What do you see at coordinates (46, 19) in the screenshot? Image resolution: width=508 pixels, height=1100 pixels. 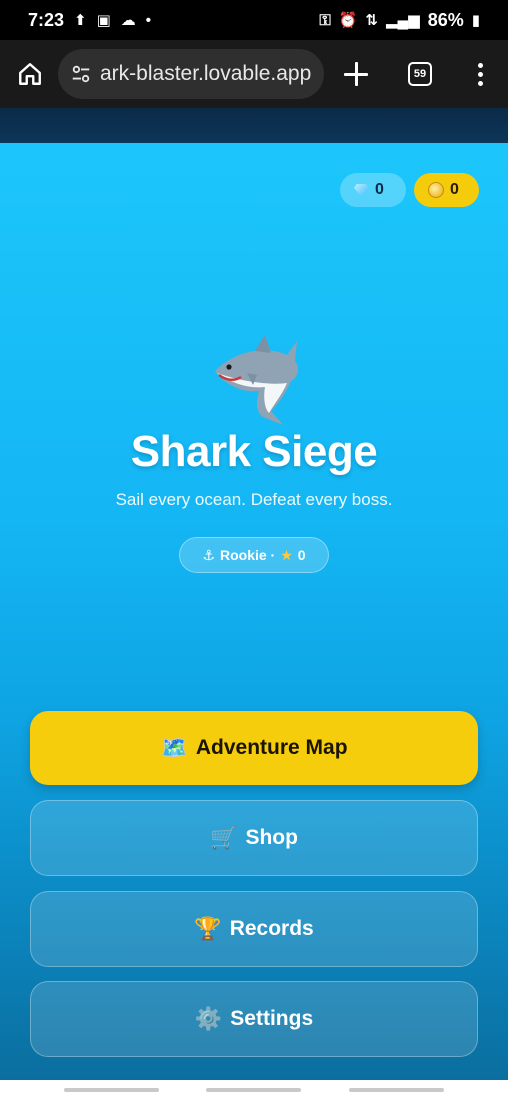 I see `clock: 7:23` at bounding box center [46, 19].